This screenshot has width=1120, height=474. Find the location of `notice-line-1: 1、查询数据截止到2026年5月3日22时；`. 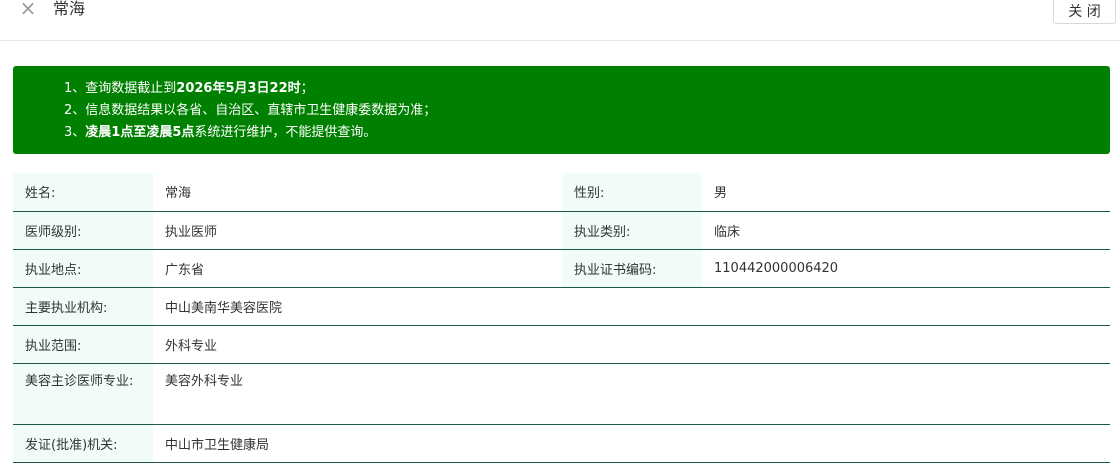

notice-line-1: 1、查询数据截止到2026年5月3日22时； is located at coordinates (587, 89).